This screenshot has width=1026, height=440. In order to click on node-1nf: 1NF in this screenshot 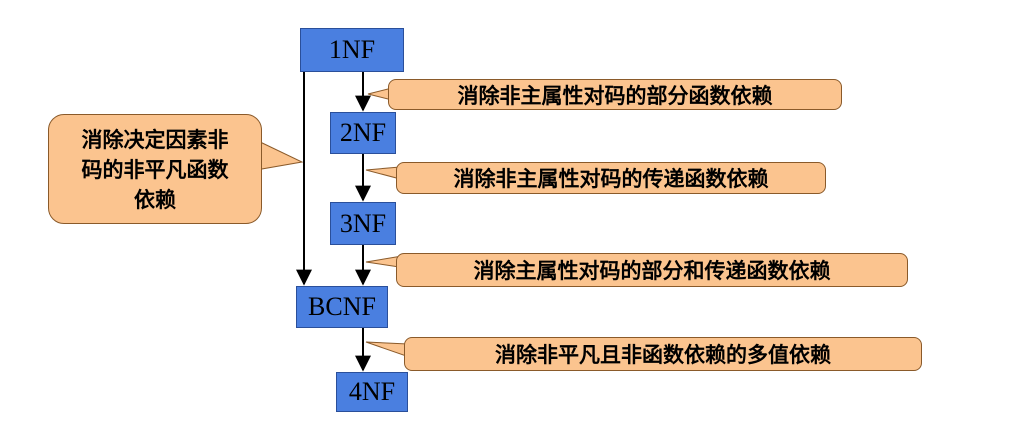, I will do `click(352, 50)`.